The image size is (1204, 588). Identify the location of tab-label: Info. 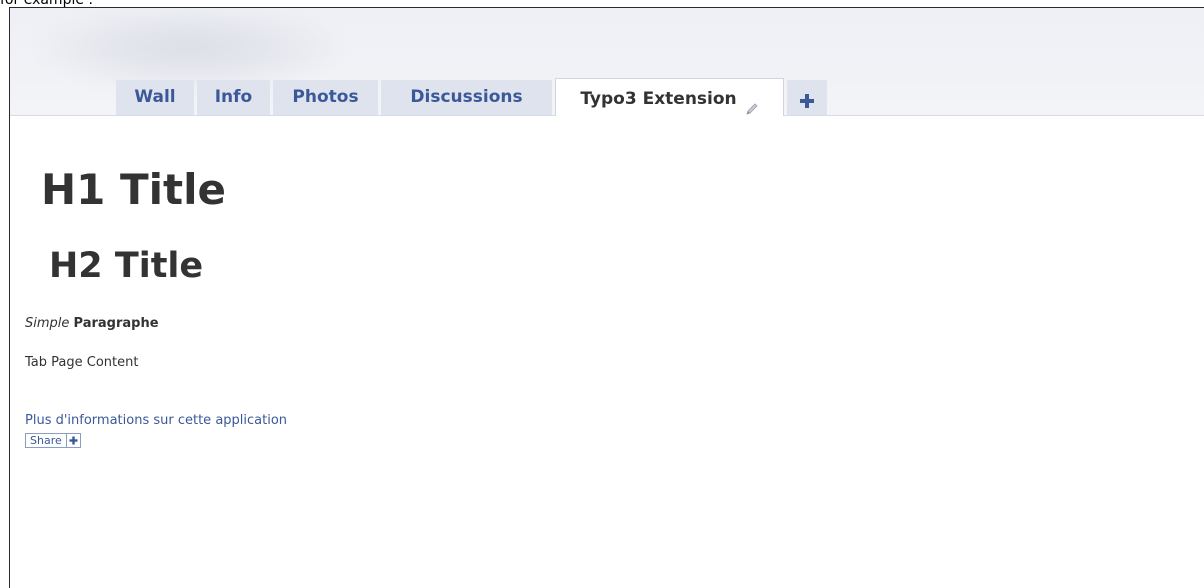
(233, 97).